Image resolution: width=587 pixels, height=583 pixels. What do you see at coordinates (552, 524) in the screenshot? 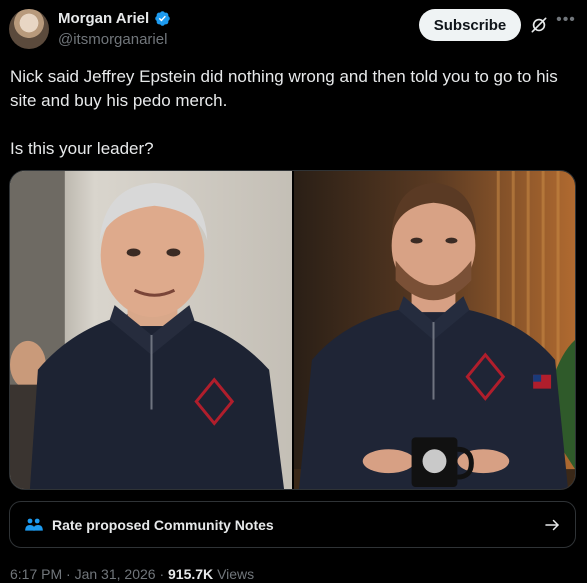
I see `arrow-right-icon` at bounding box center [552, 524].